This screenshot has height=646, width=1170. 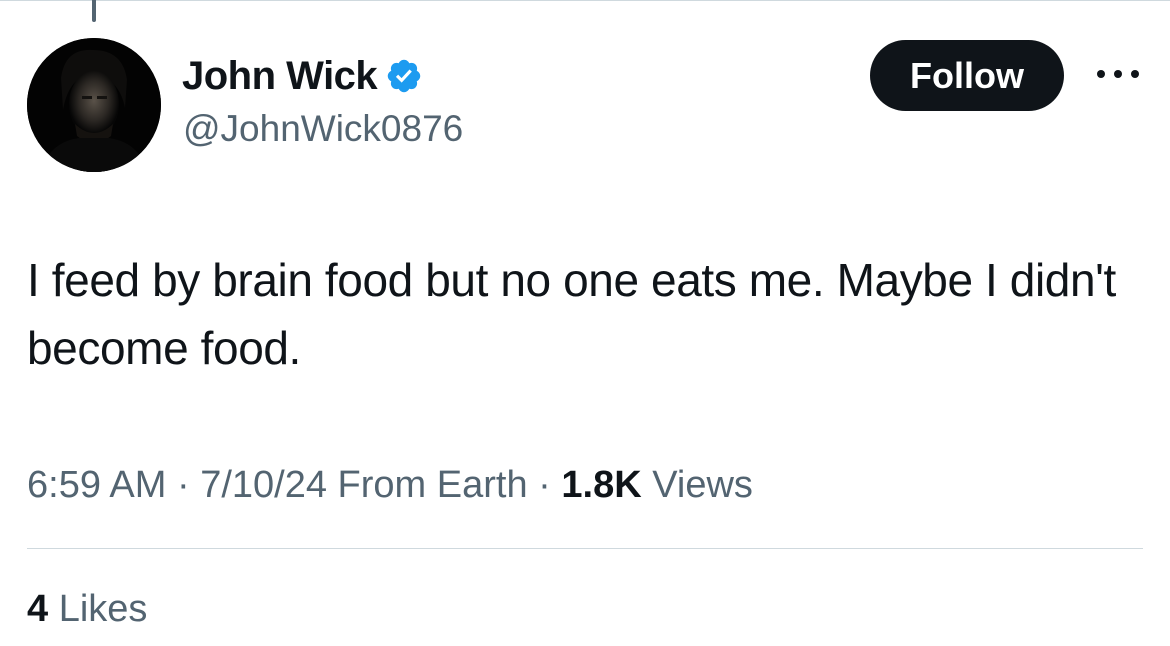 I want to click on avatar, so click(x=94, y=105).